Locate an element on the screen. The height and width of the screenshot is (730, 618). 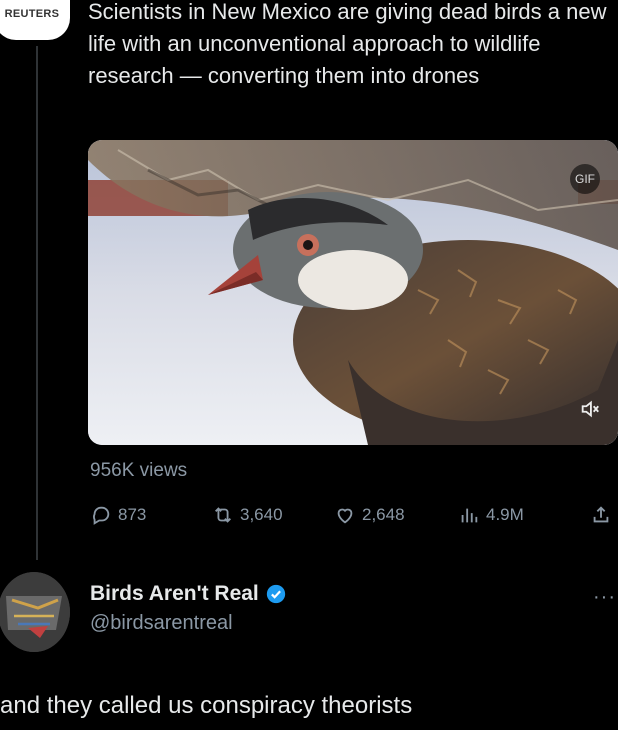
birds-arent-real-logo is located at coordinates (35, 612).